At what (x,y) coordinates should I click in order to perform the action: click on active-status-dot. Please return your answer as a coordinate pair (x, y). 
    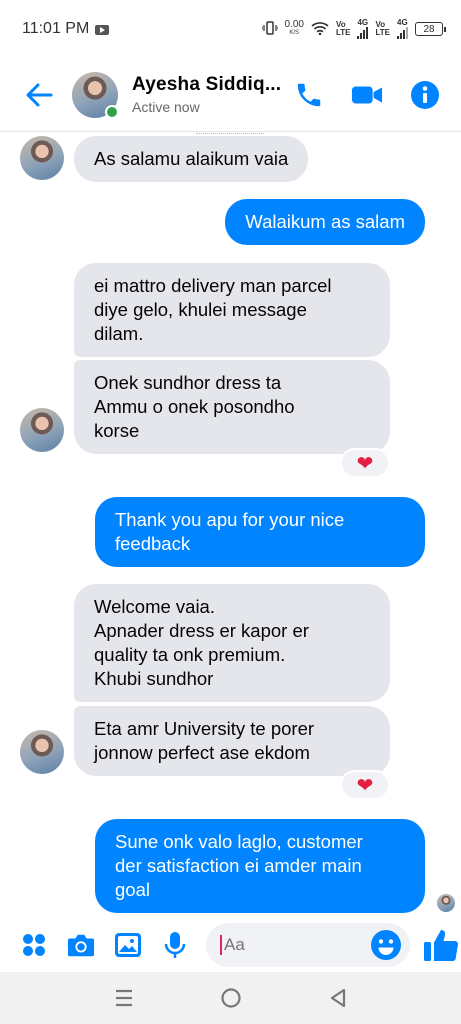
    Looking at the image, I should click on (112, 111).